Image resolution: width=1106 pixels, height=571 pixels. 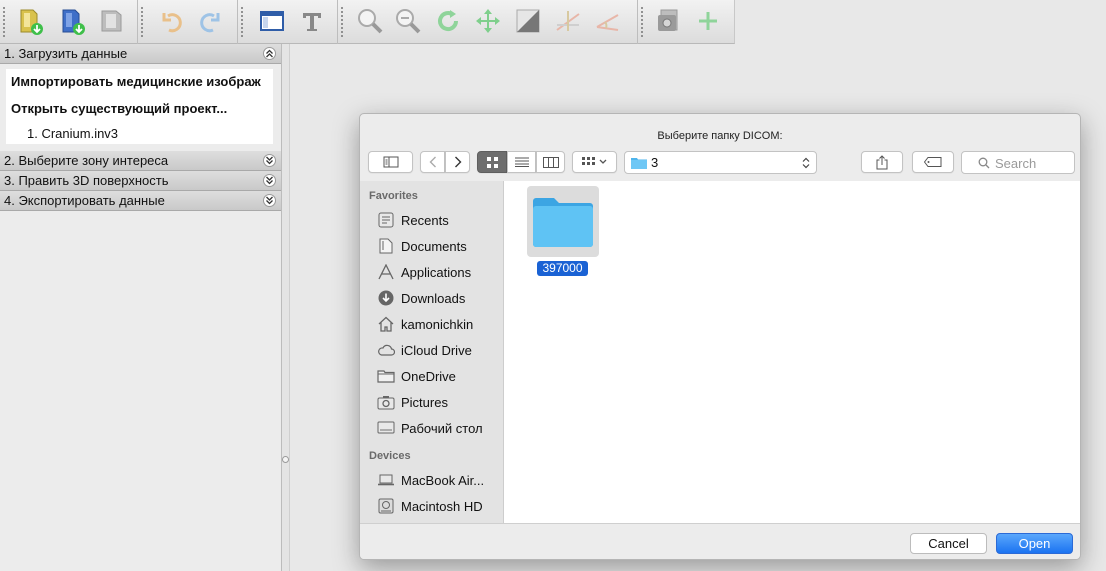 I want to click on section-edit-3d-label: 3. Править 3D поверхность, so click(x=86, y=180).